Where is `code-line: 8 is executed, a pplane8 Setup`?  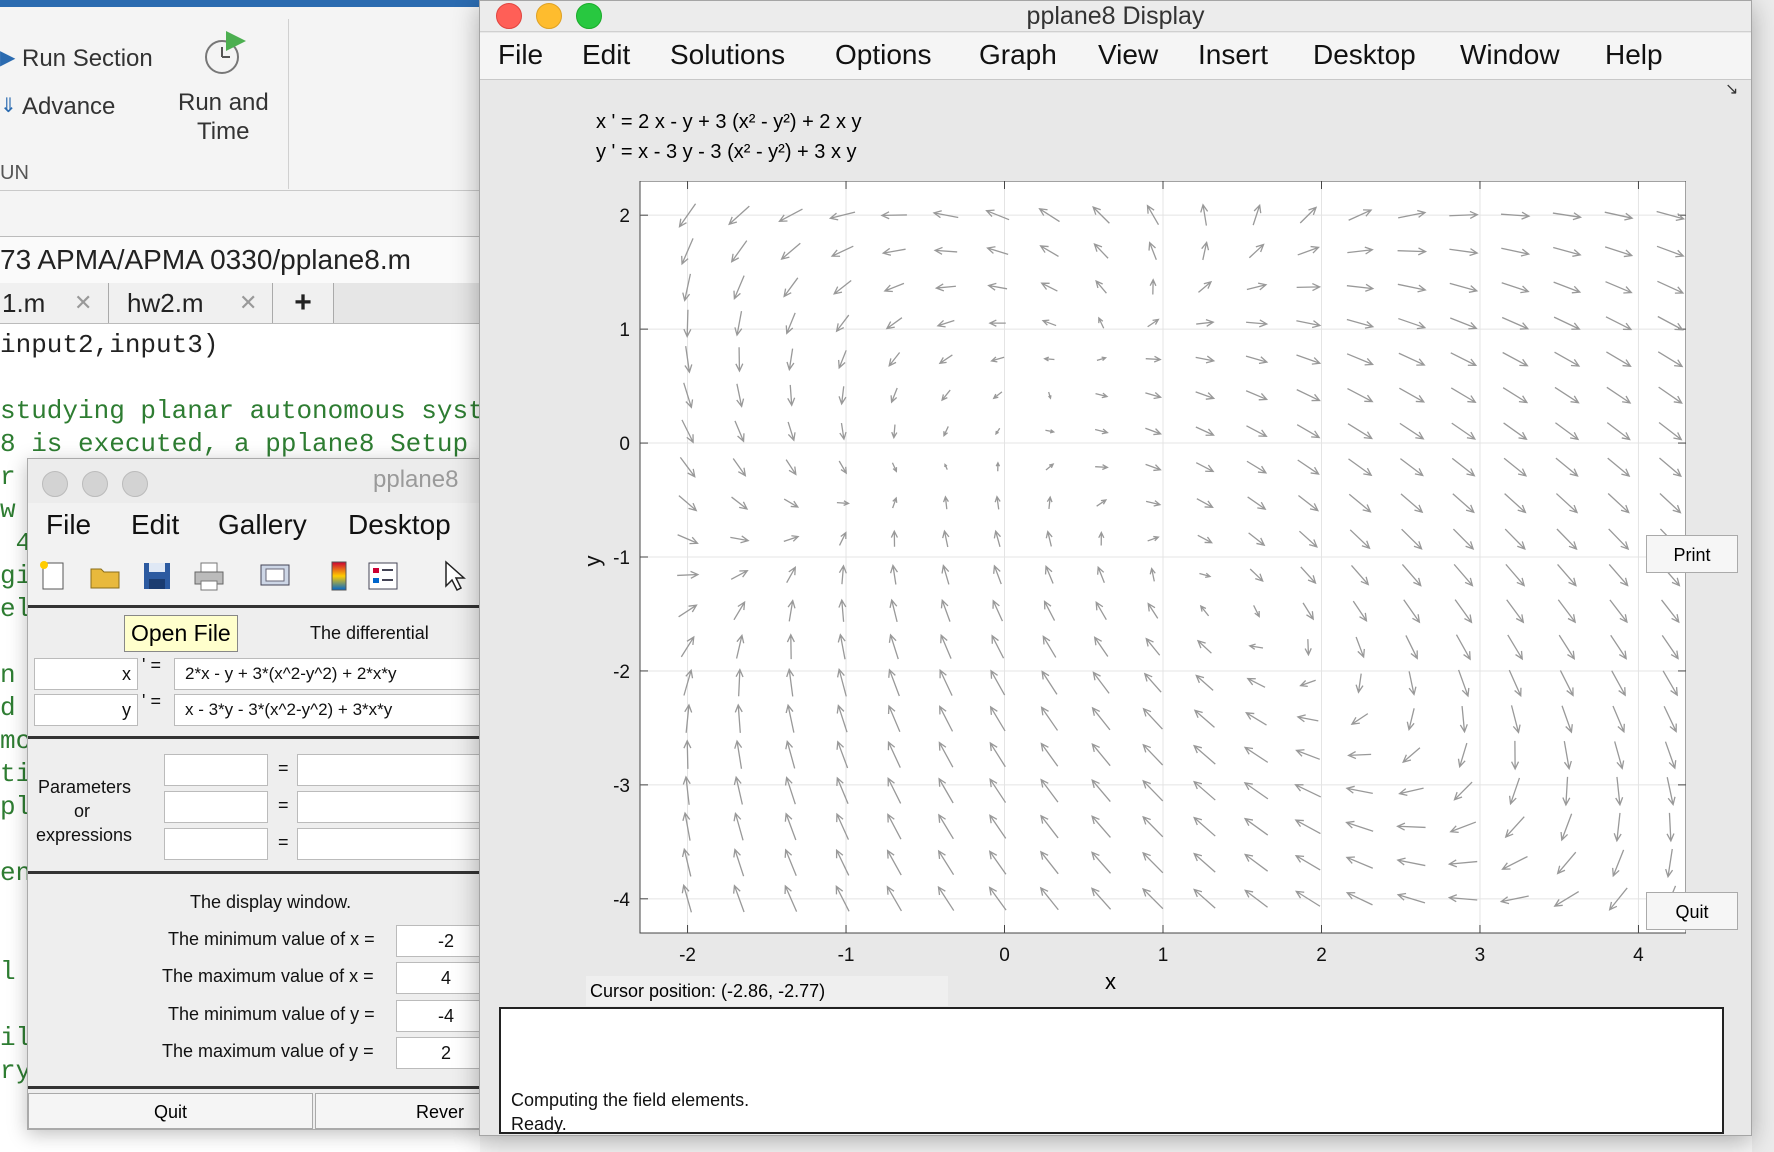 code-line: 8 is executed, a pplane8 Setup is located at coordinates (234, 444).